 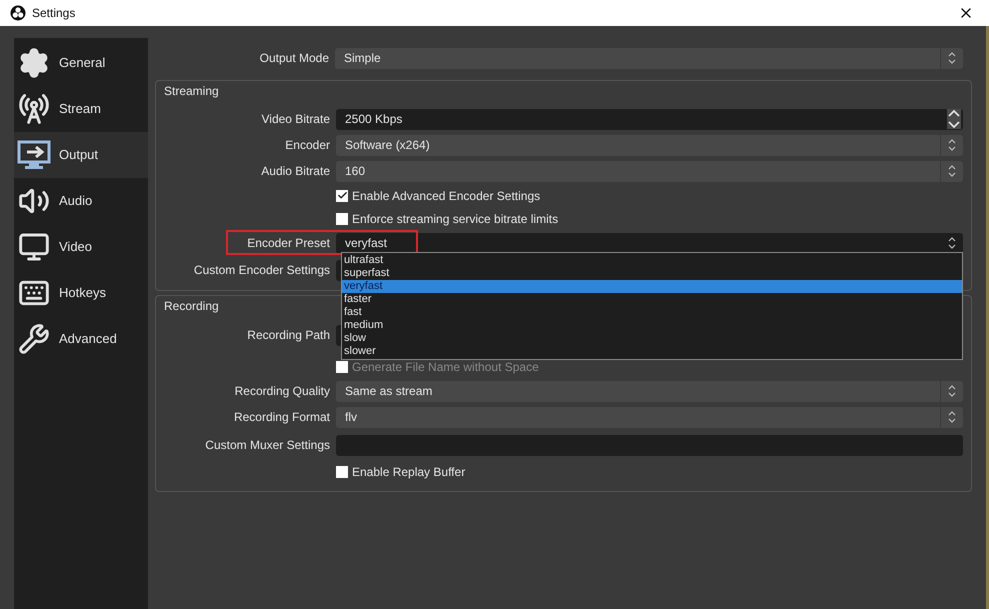 I want to click on dropdown-option: veryfast, so click(x=652, y=286).